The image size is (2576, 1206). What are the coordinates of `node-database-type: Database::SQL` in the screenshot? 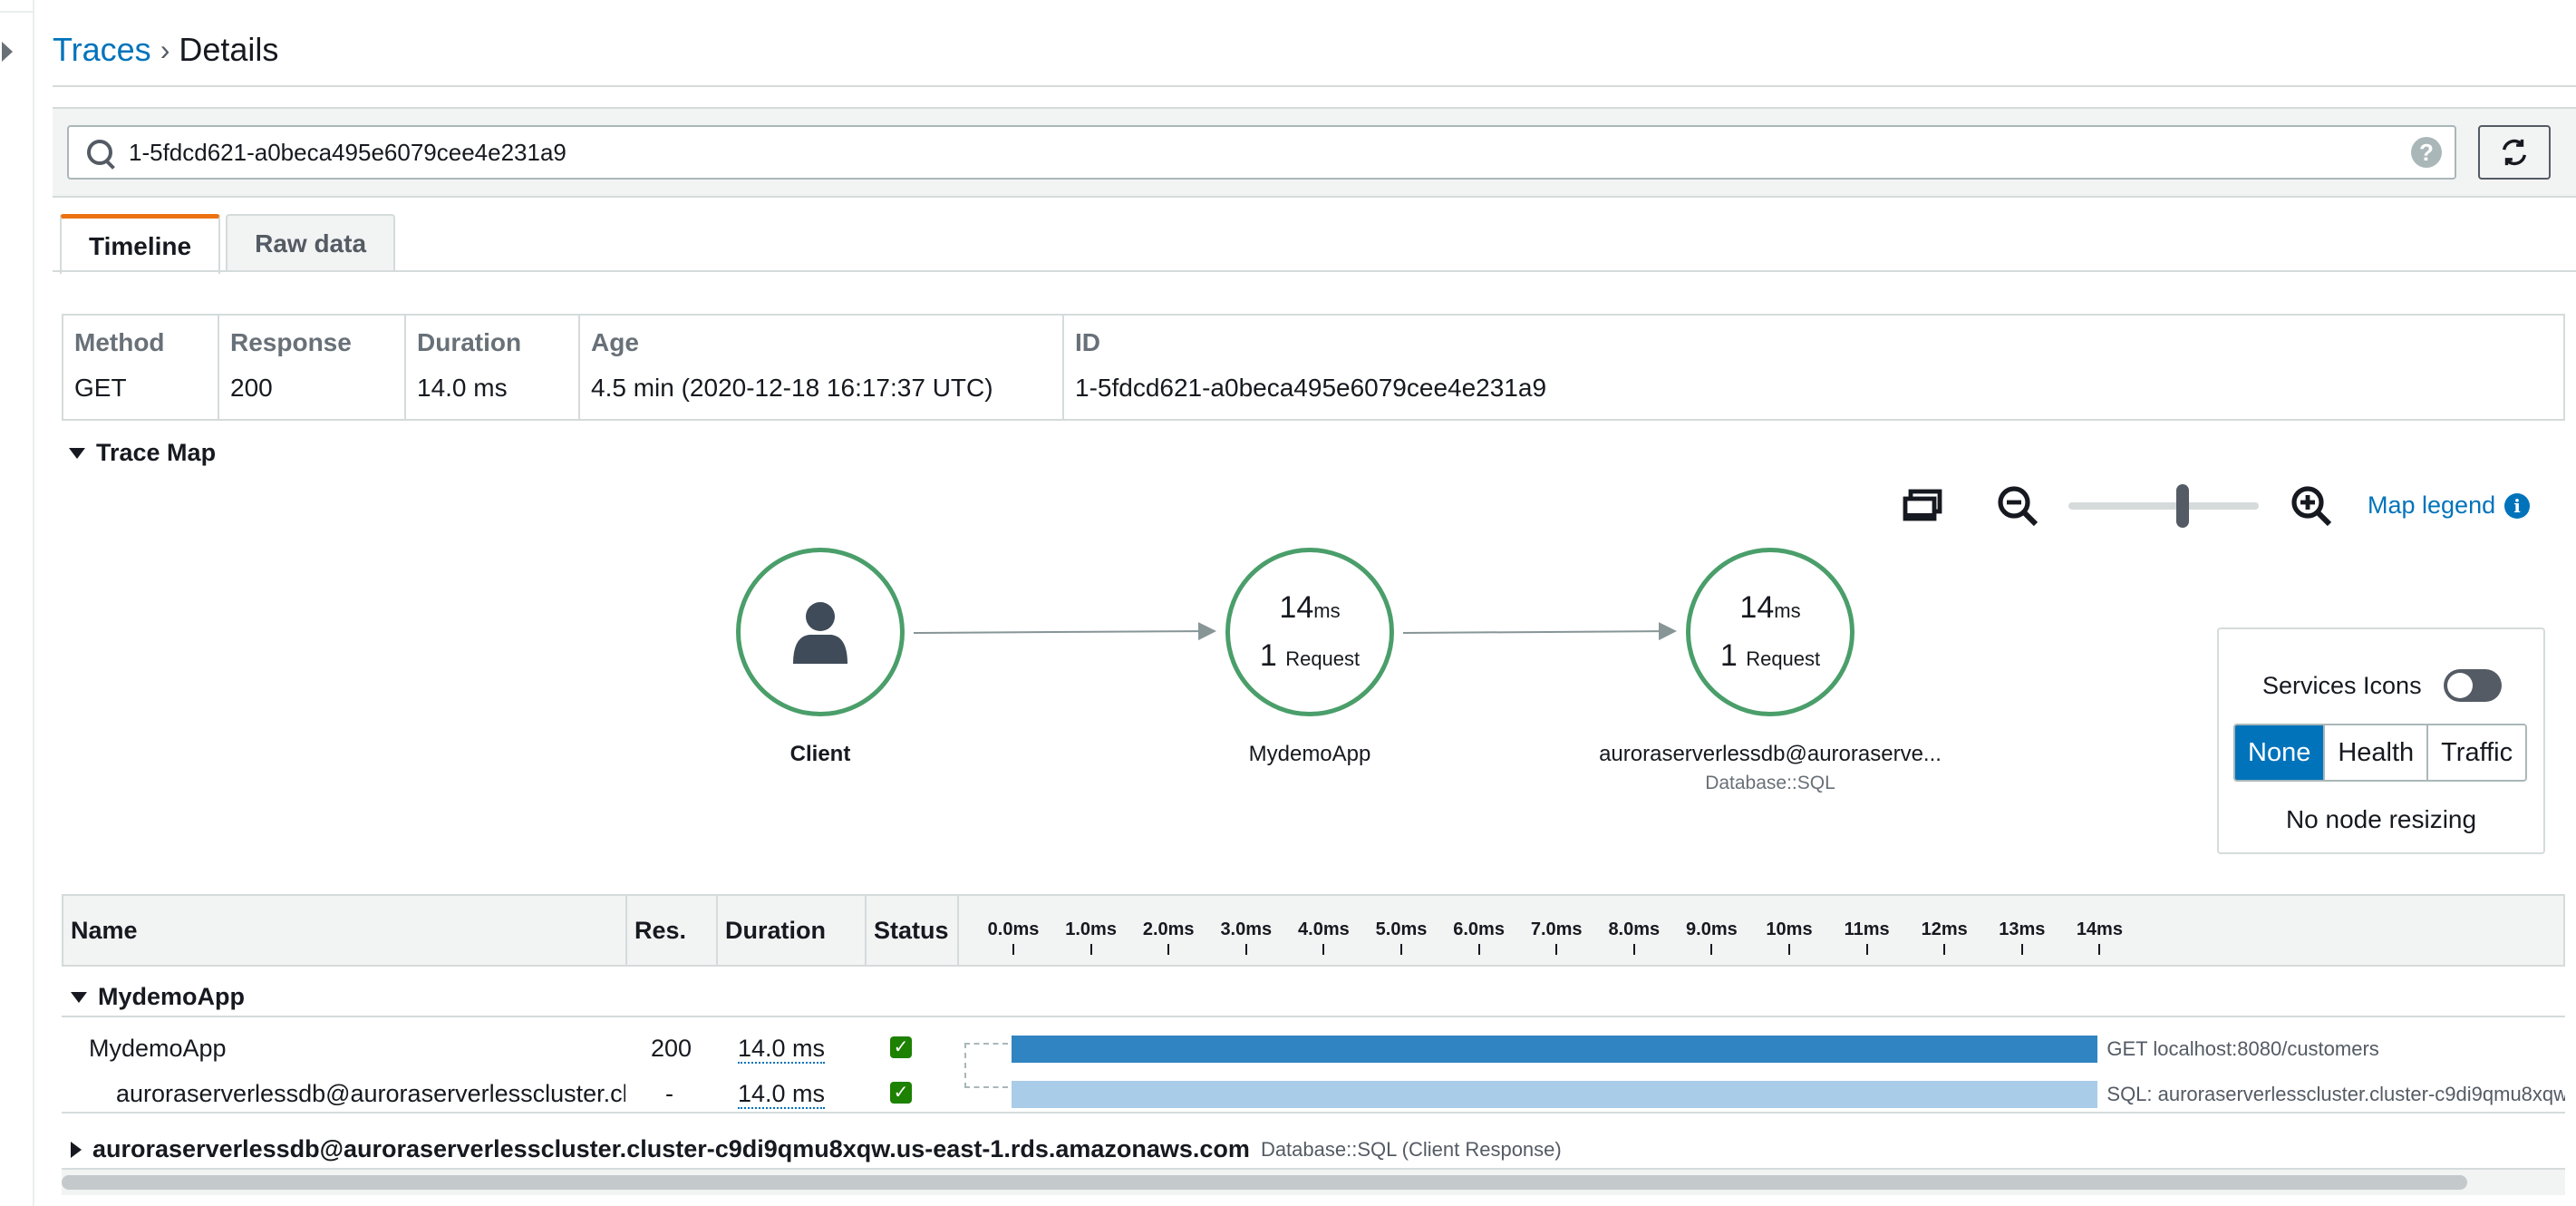 It's located at (1770, 783).